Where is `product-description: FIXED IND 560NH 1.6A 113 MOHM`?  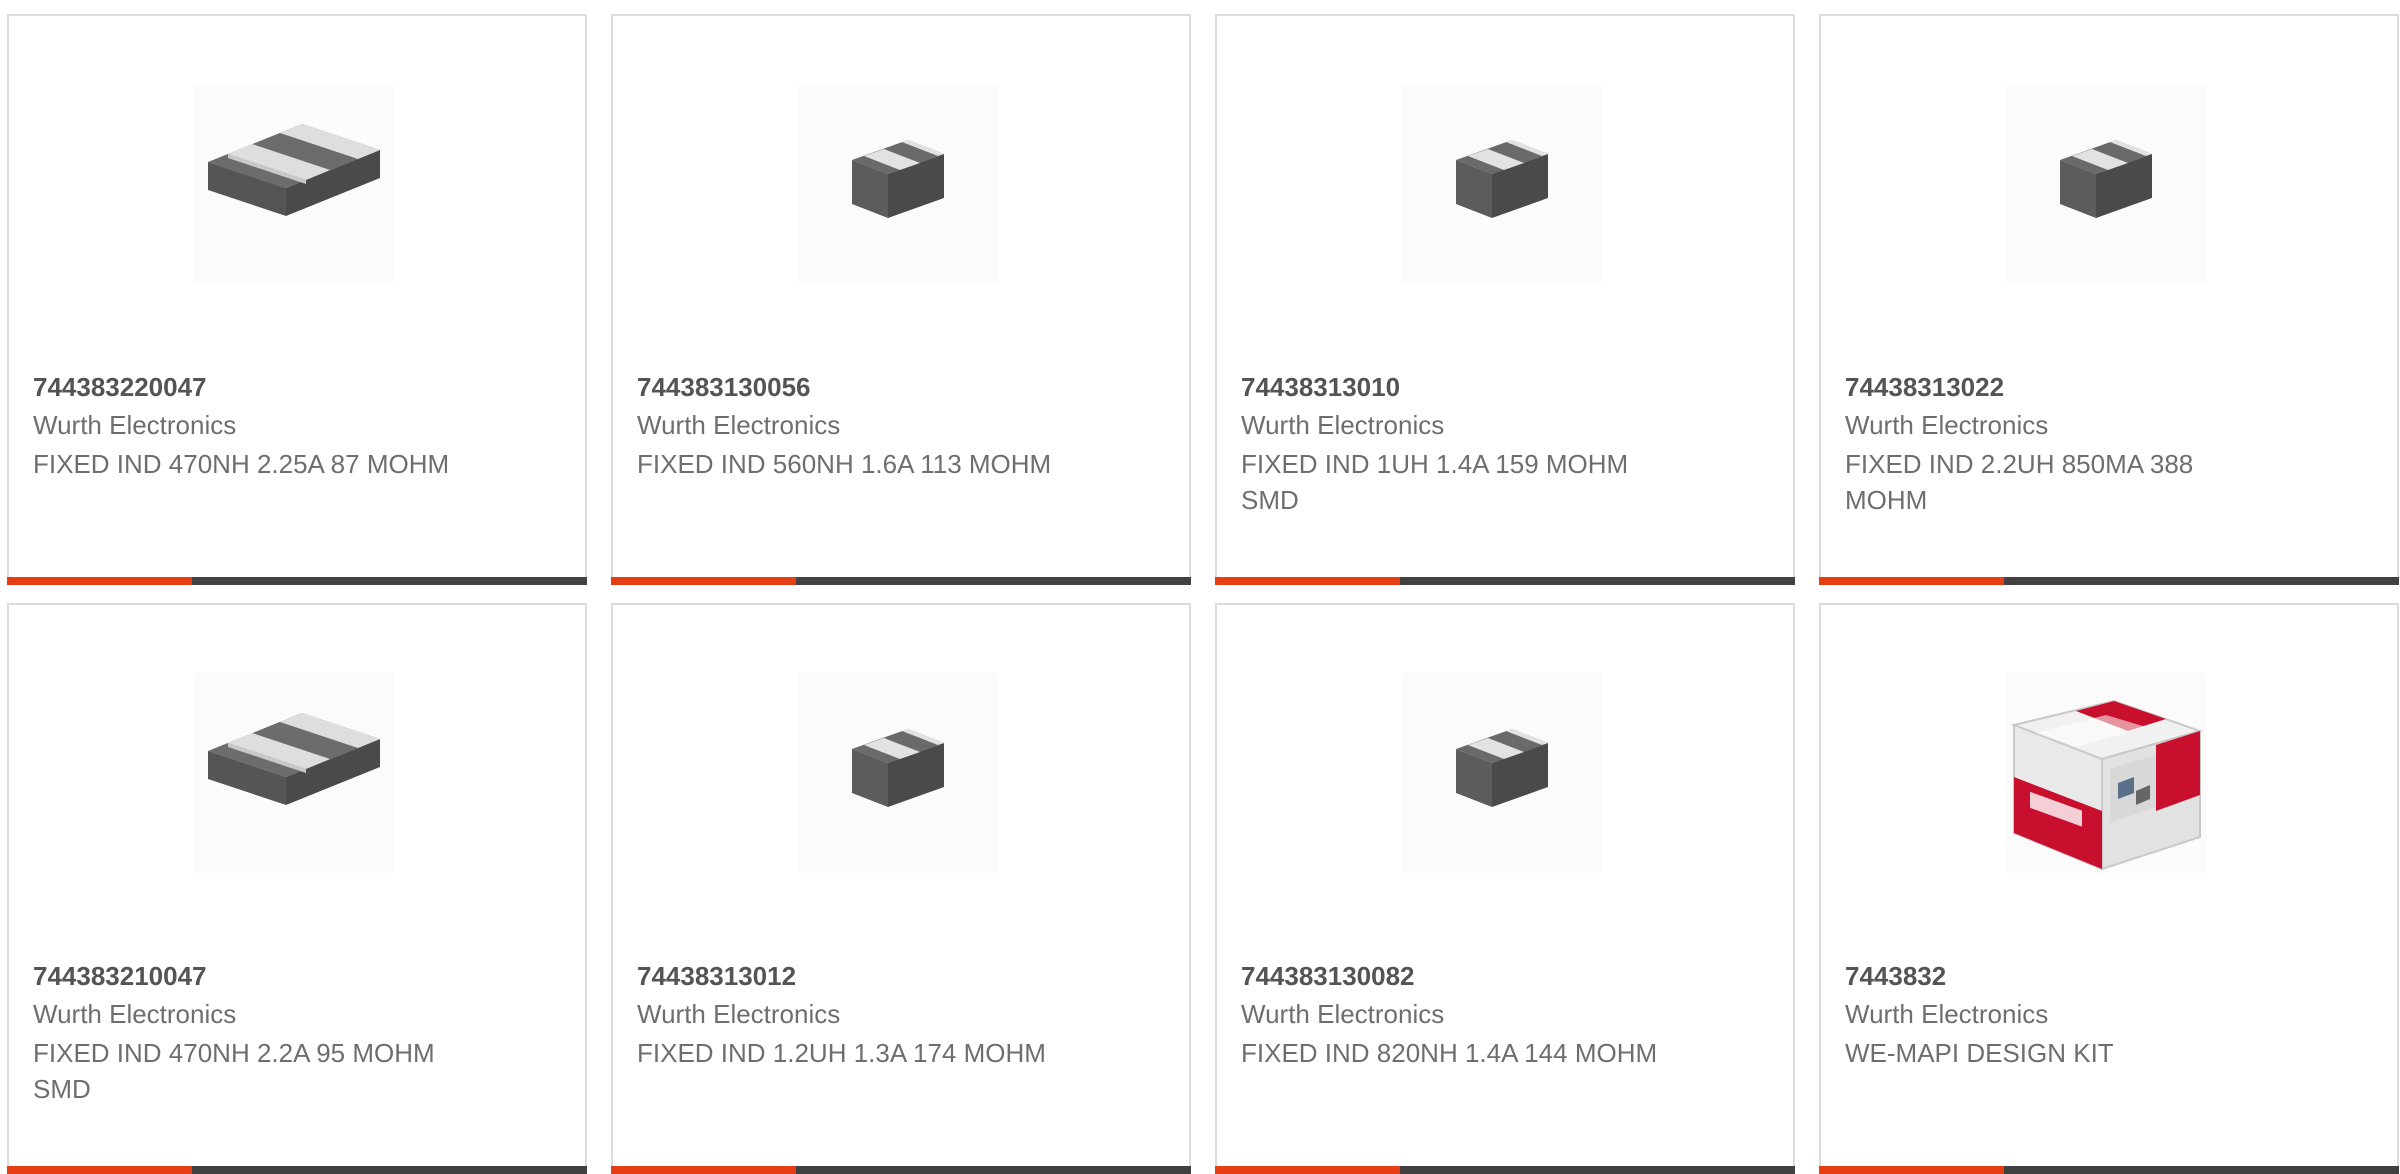
product-description: FIXED IND 560NH 1.6A 113 MOHM is located at coordinates (844, 464).